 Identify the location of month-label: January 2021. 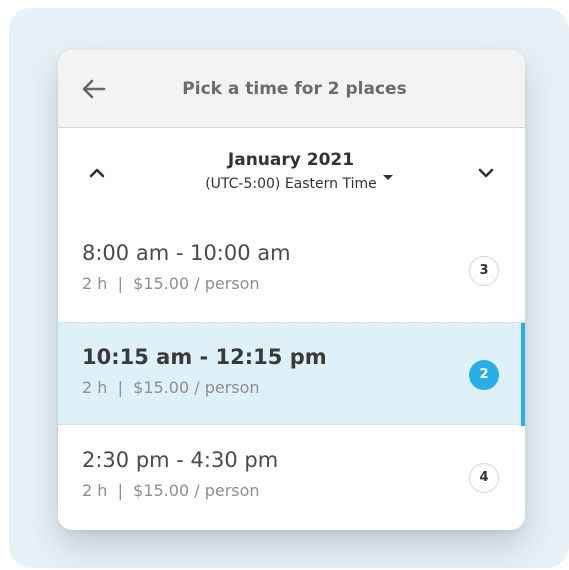
(291, 160).